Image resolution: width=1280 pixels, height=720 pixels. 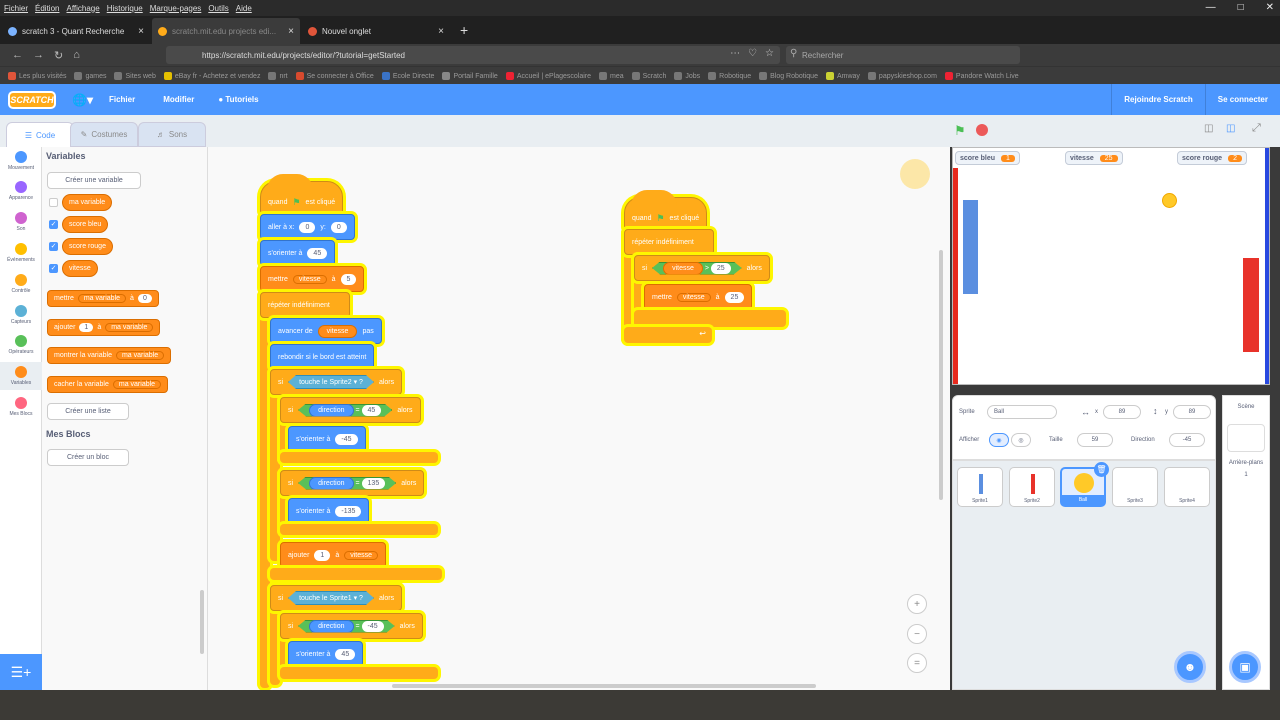 I want to click on sprite-dropdown: Sprite1, so click(x=340, y=598).